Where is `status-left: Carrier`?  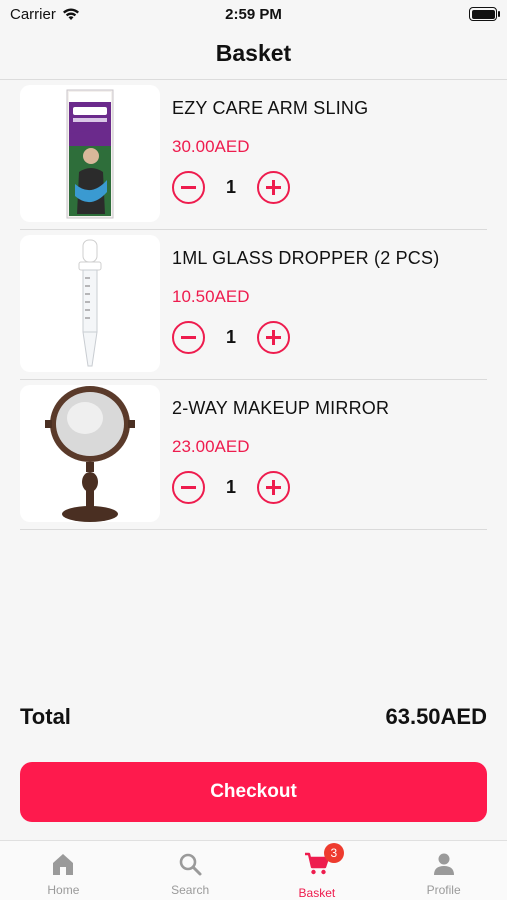
status-left: Carrier is located at coordinates (45, 14).